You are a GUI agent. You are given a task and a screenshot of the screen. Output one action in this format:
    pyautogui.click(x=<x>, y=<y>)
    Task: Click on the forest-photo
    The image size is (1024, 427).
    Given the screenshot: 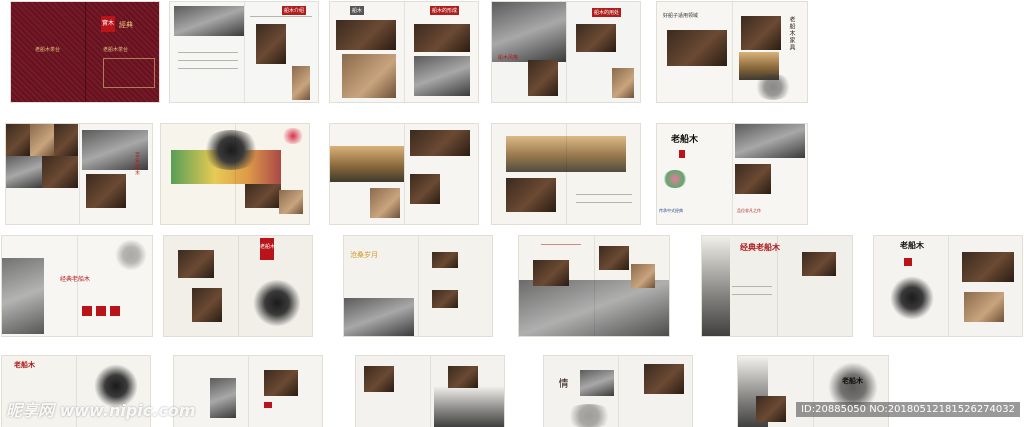 What is the action you would take?
    pyautogui.click(x=529, y=32)
    